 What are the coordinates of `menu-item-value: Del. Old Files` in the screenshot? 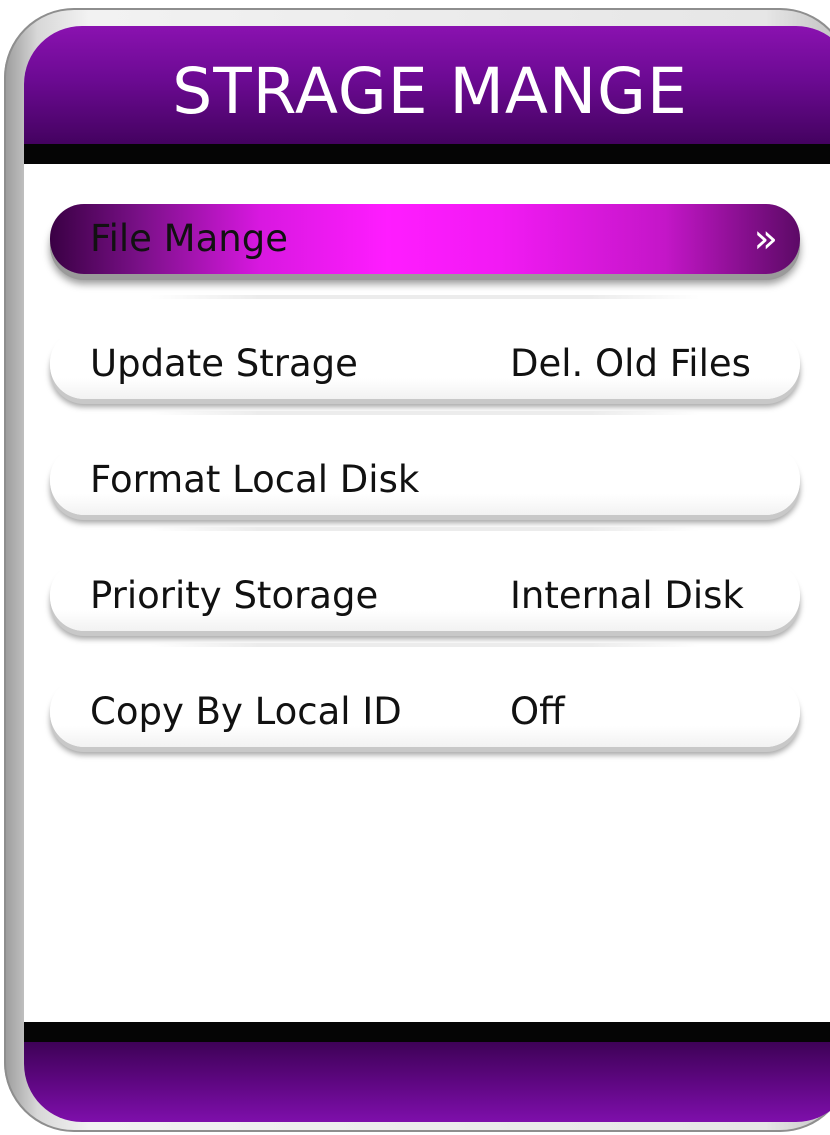 It's located at (630, 363).